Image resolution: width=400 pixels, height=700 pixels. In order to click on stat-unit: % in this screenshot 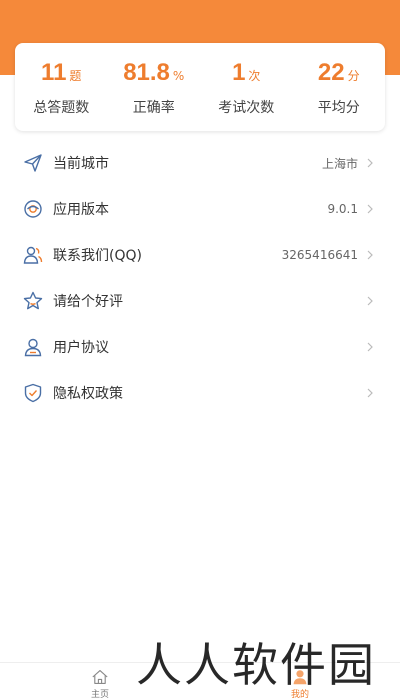, I will do `click(178, 76)`.